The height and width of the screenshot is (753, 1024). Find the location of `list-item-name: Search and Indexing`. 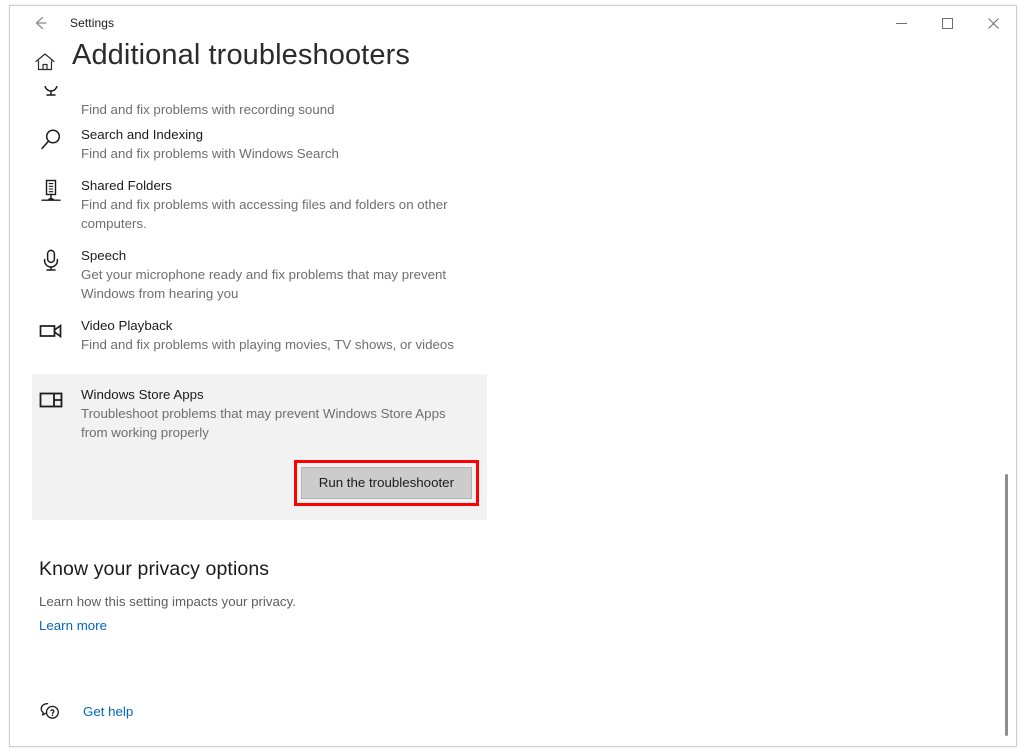

list-item-name: Search and Indexing is located at coordinates (142, 134).